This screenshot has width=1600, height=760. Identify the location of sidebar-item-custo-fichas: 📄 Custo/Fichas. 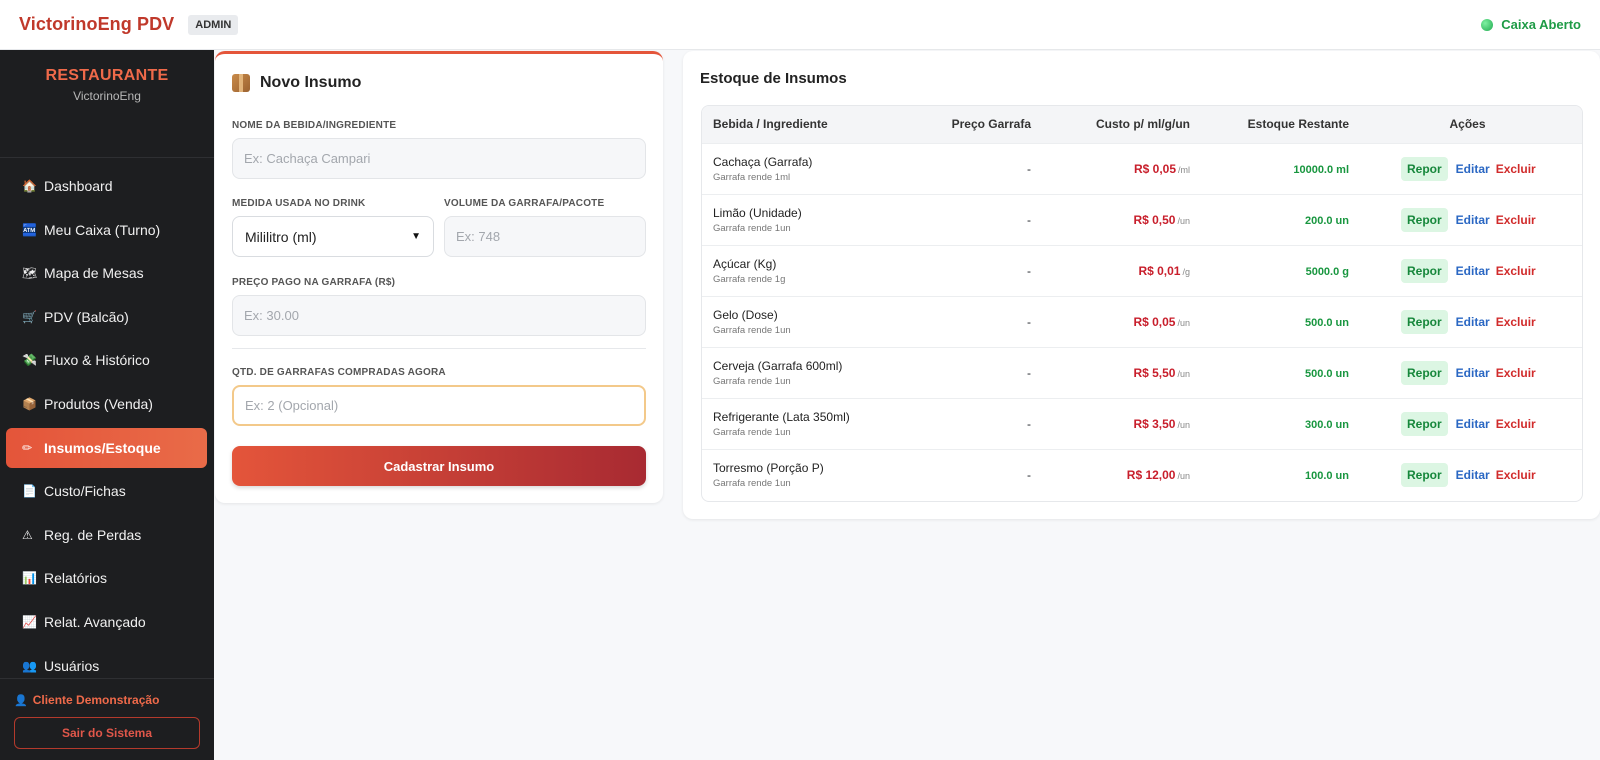
(106, 491).